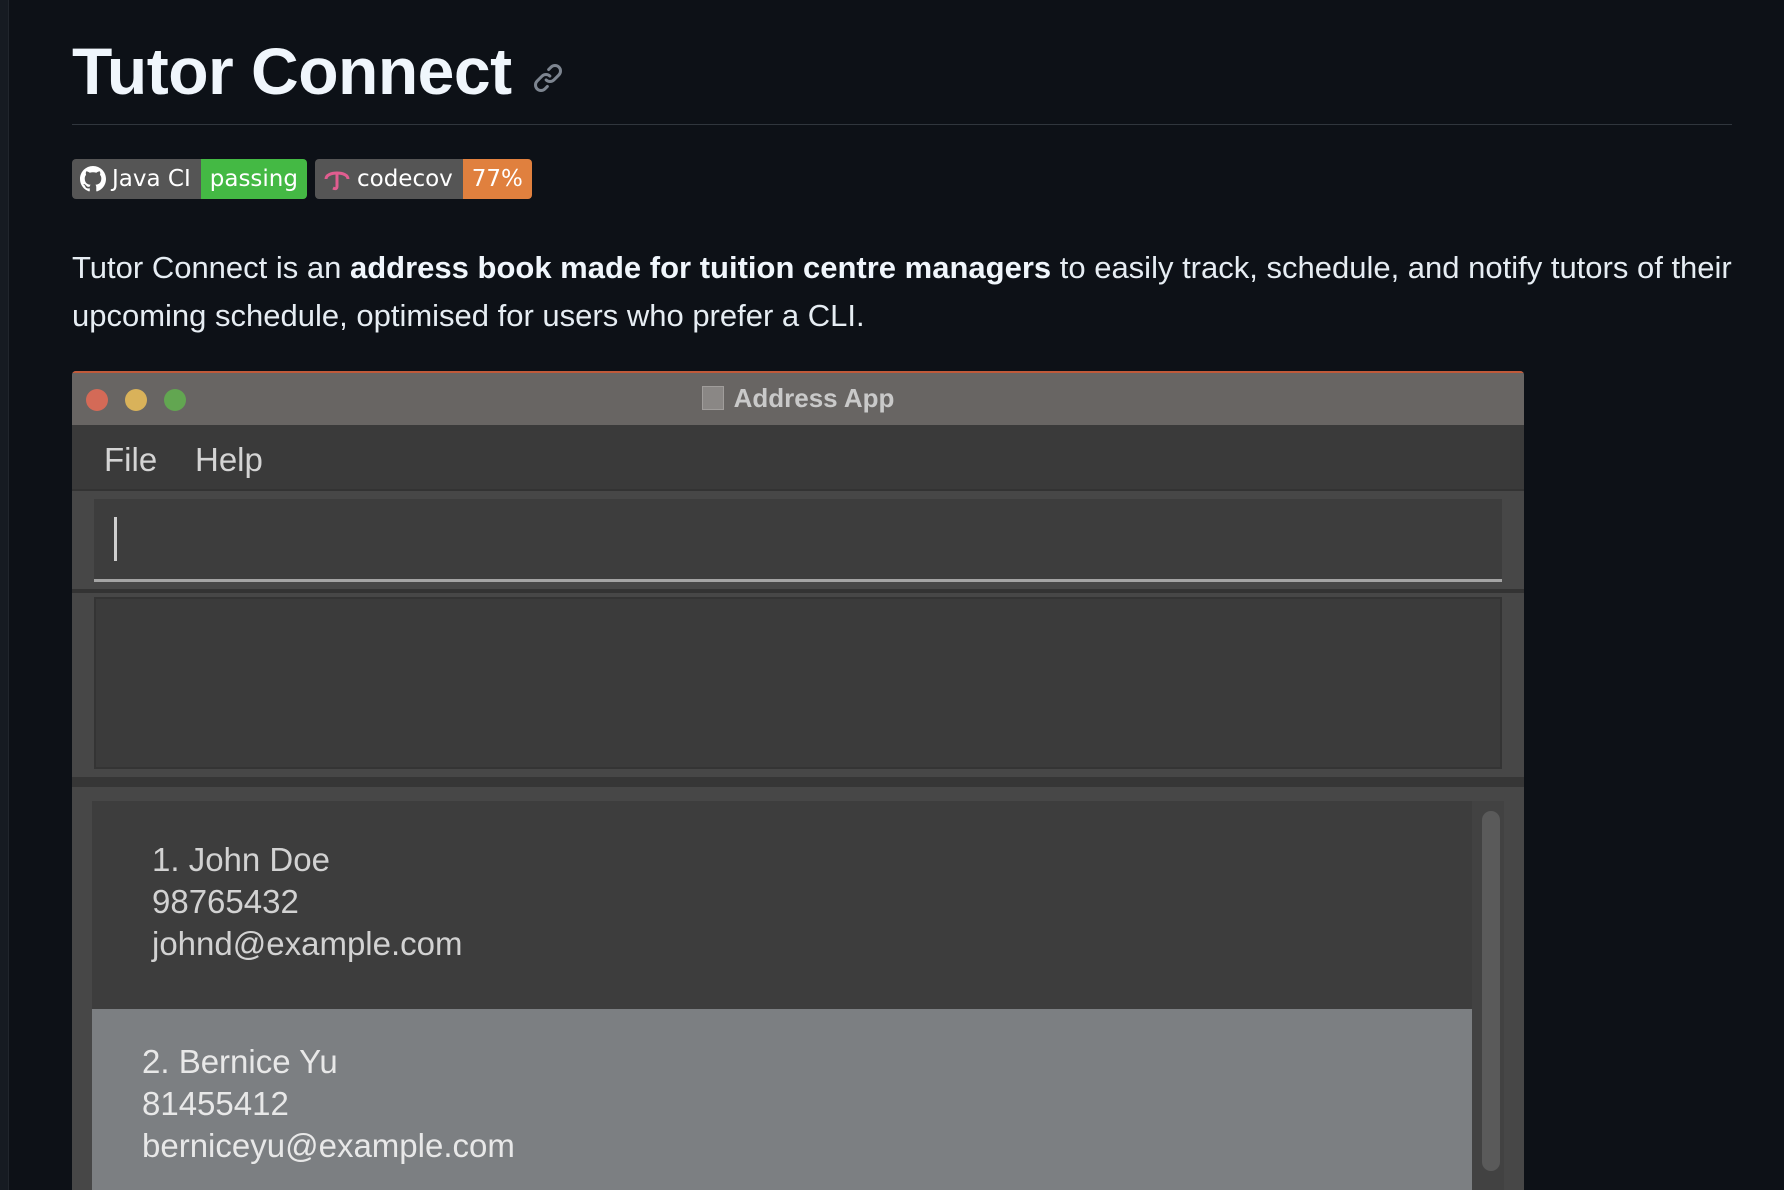  I want to click on person-email: berniceyu@example.com, so click(328, 1145).